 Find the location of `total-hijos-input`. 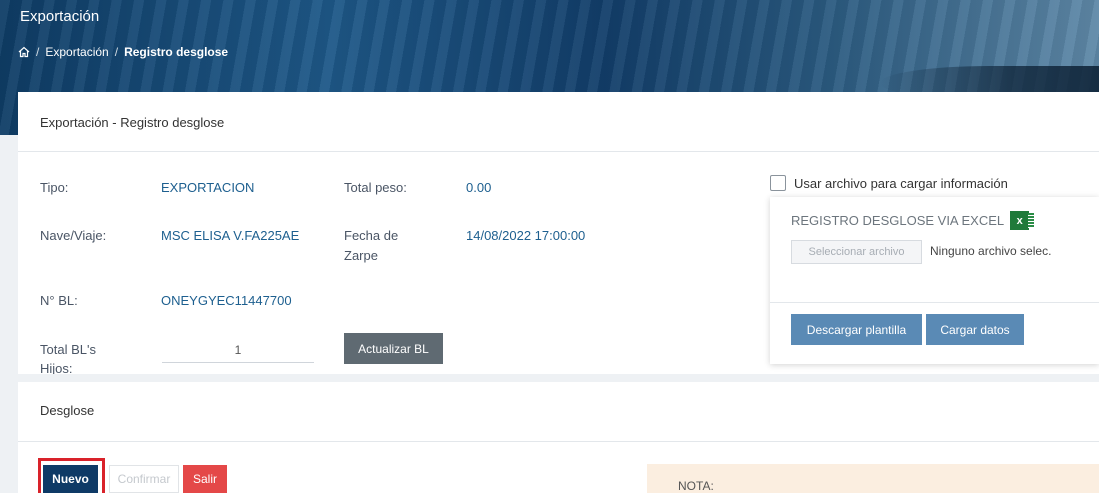

total-hijos-input is located at coordinates (238, 350).